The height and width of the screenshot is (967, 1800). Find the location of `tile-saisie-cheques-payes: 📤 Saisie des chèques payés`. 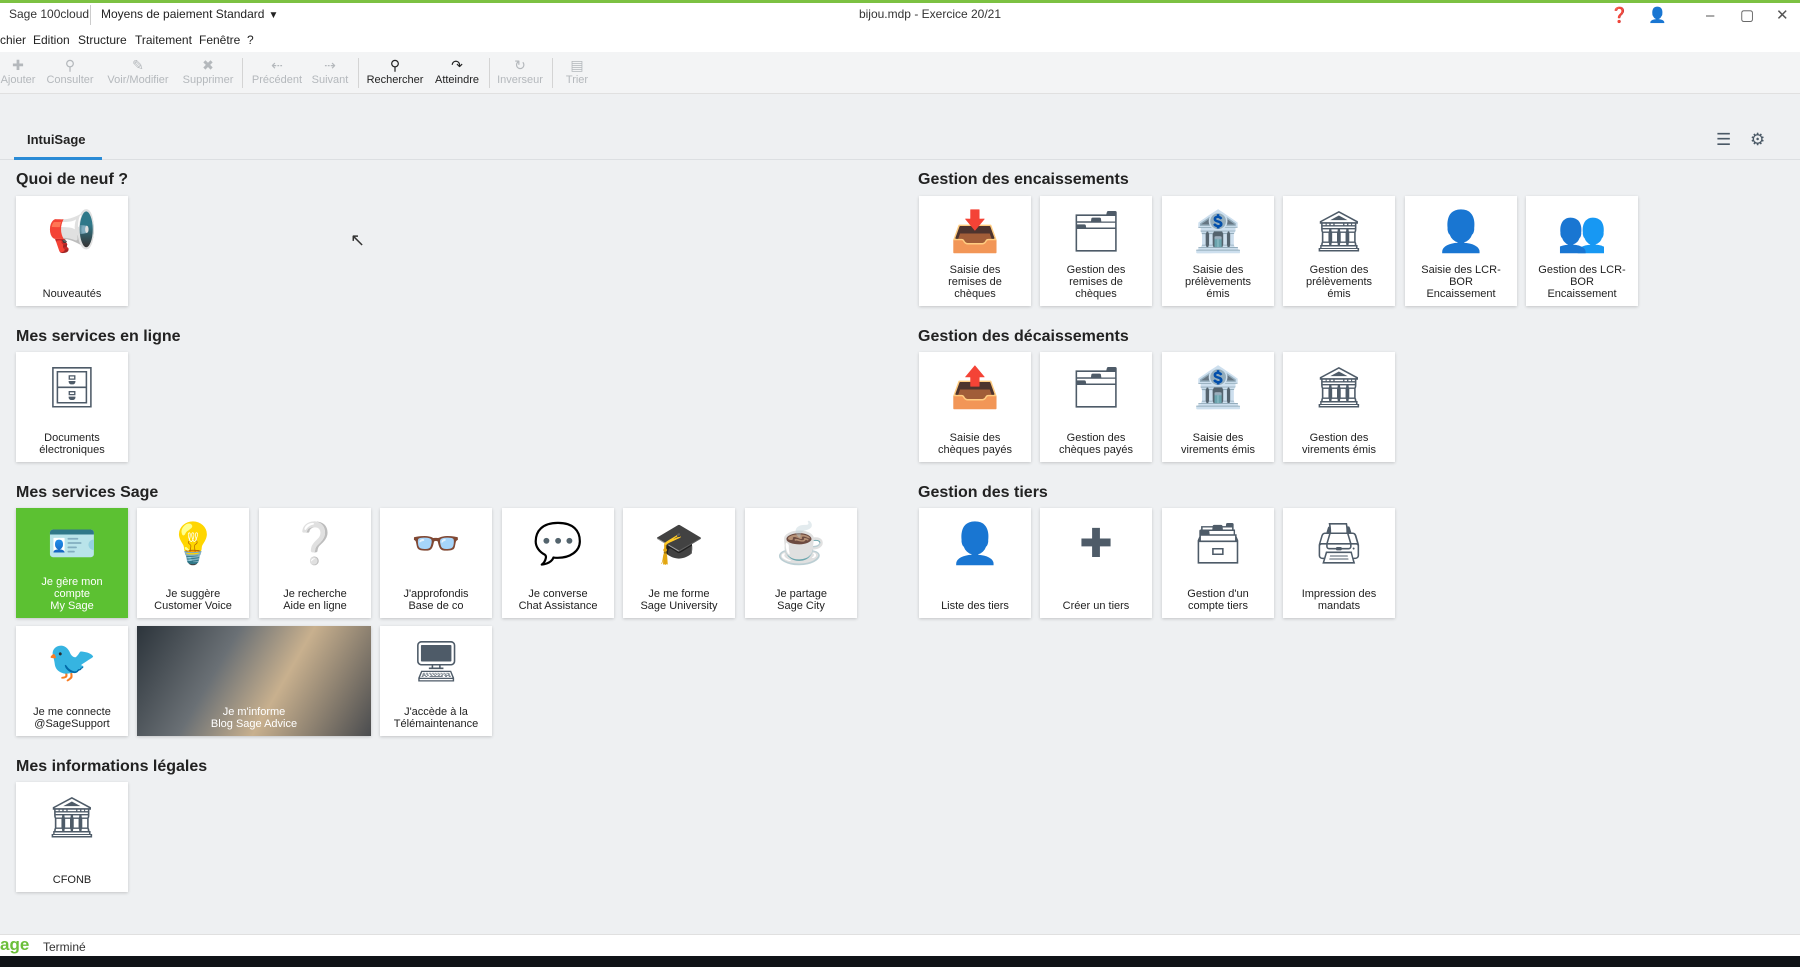

tile-saisie-cheques-payes: 📤 Saisie des chèques payés is located at coordinates (975, 407).